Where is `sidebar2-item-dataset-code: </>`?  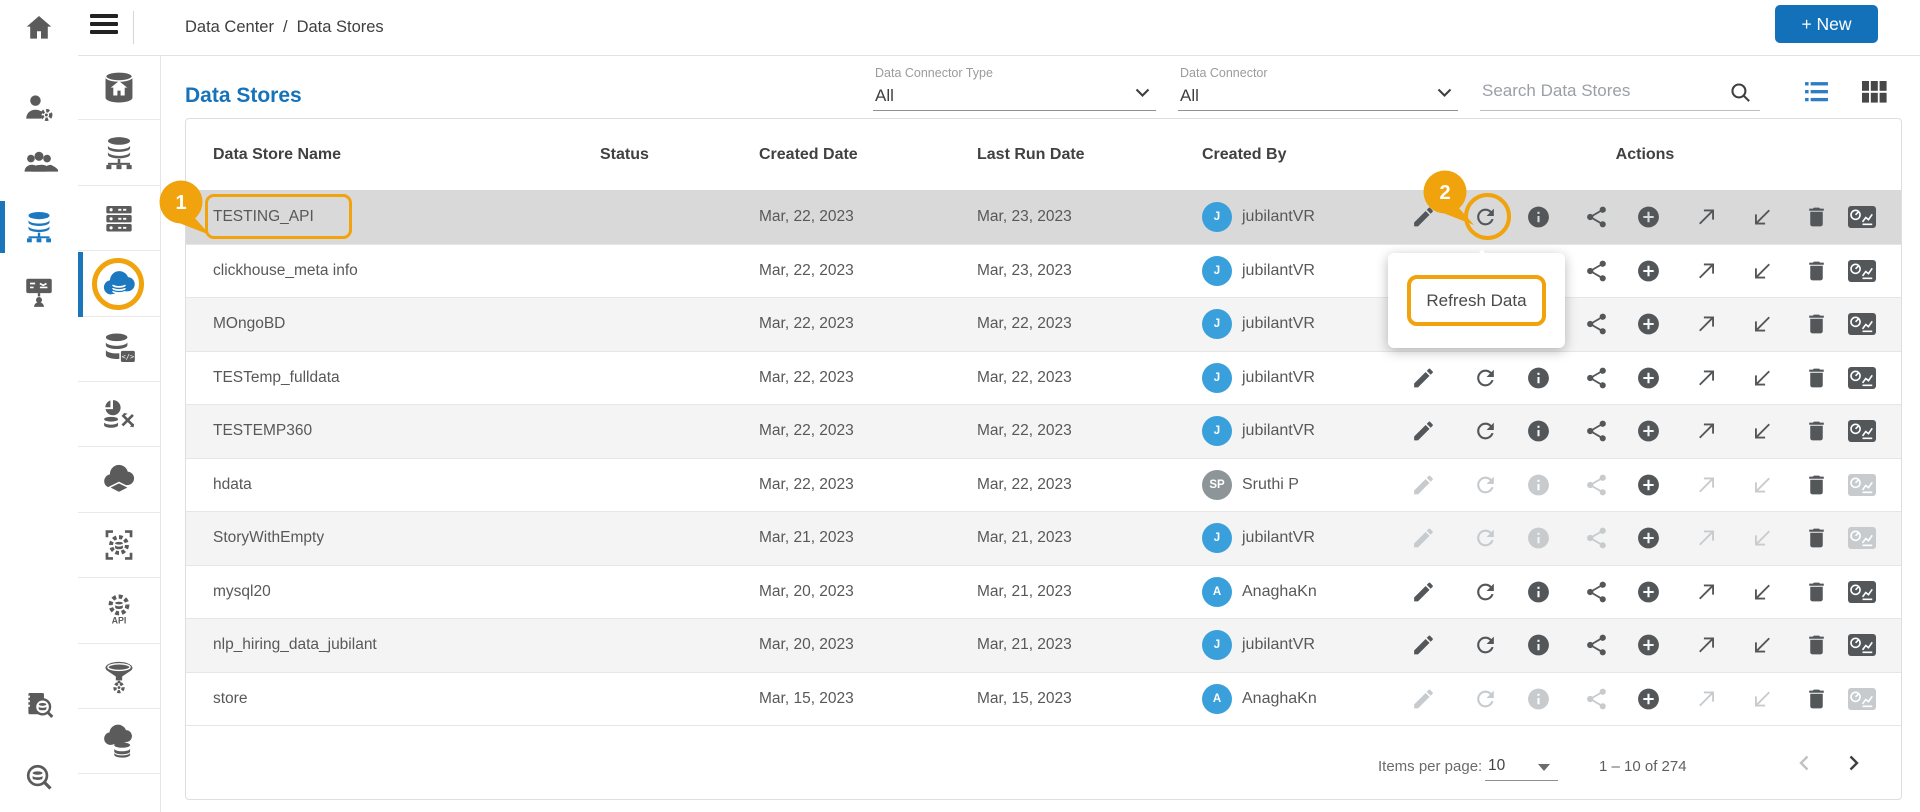
sidebar2-item-dataset-code: </> is located at coordinates (119, 349).